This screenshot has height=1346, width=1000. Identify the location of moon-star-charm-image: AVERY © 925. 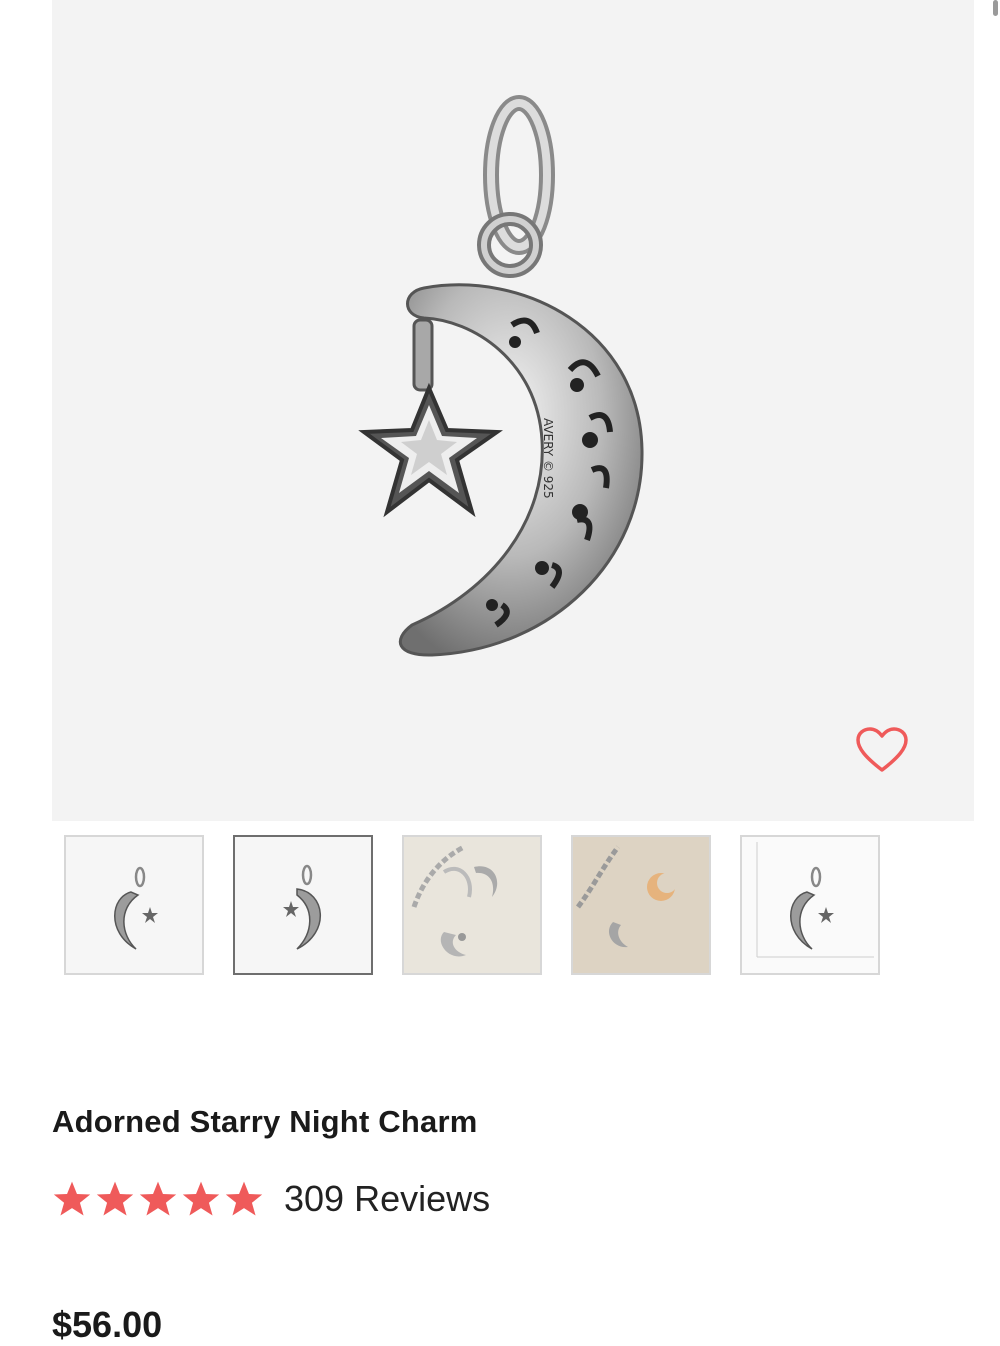
(501, 376).